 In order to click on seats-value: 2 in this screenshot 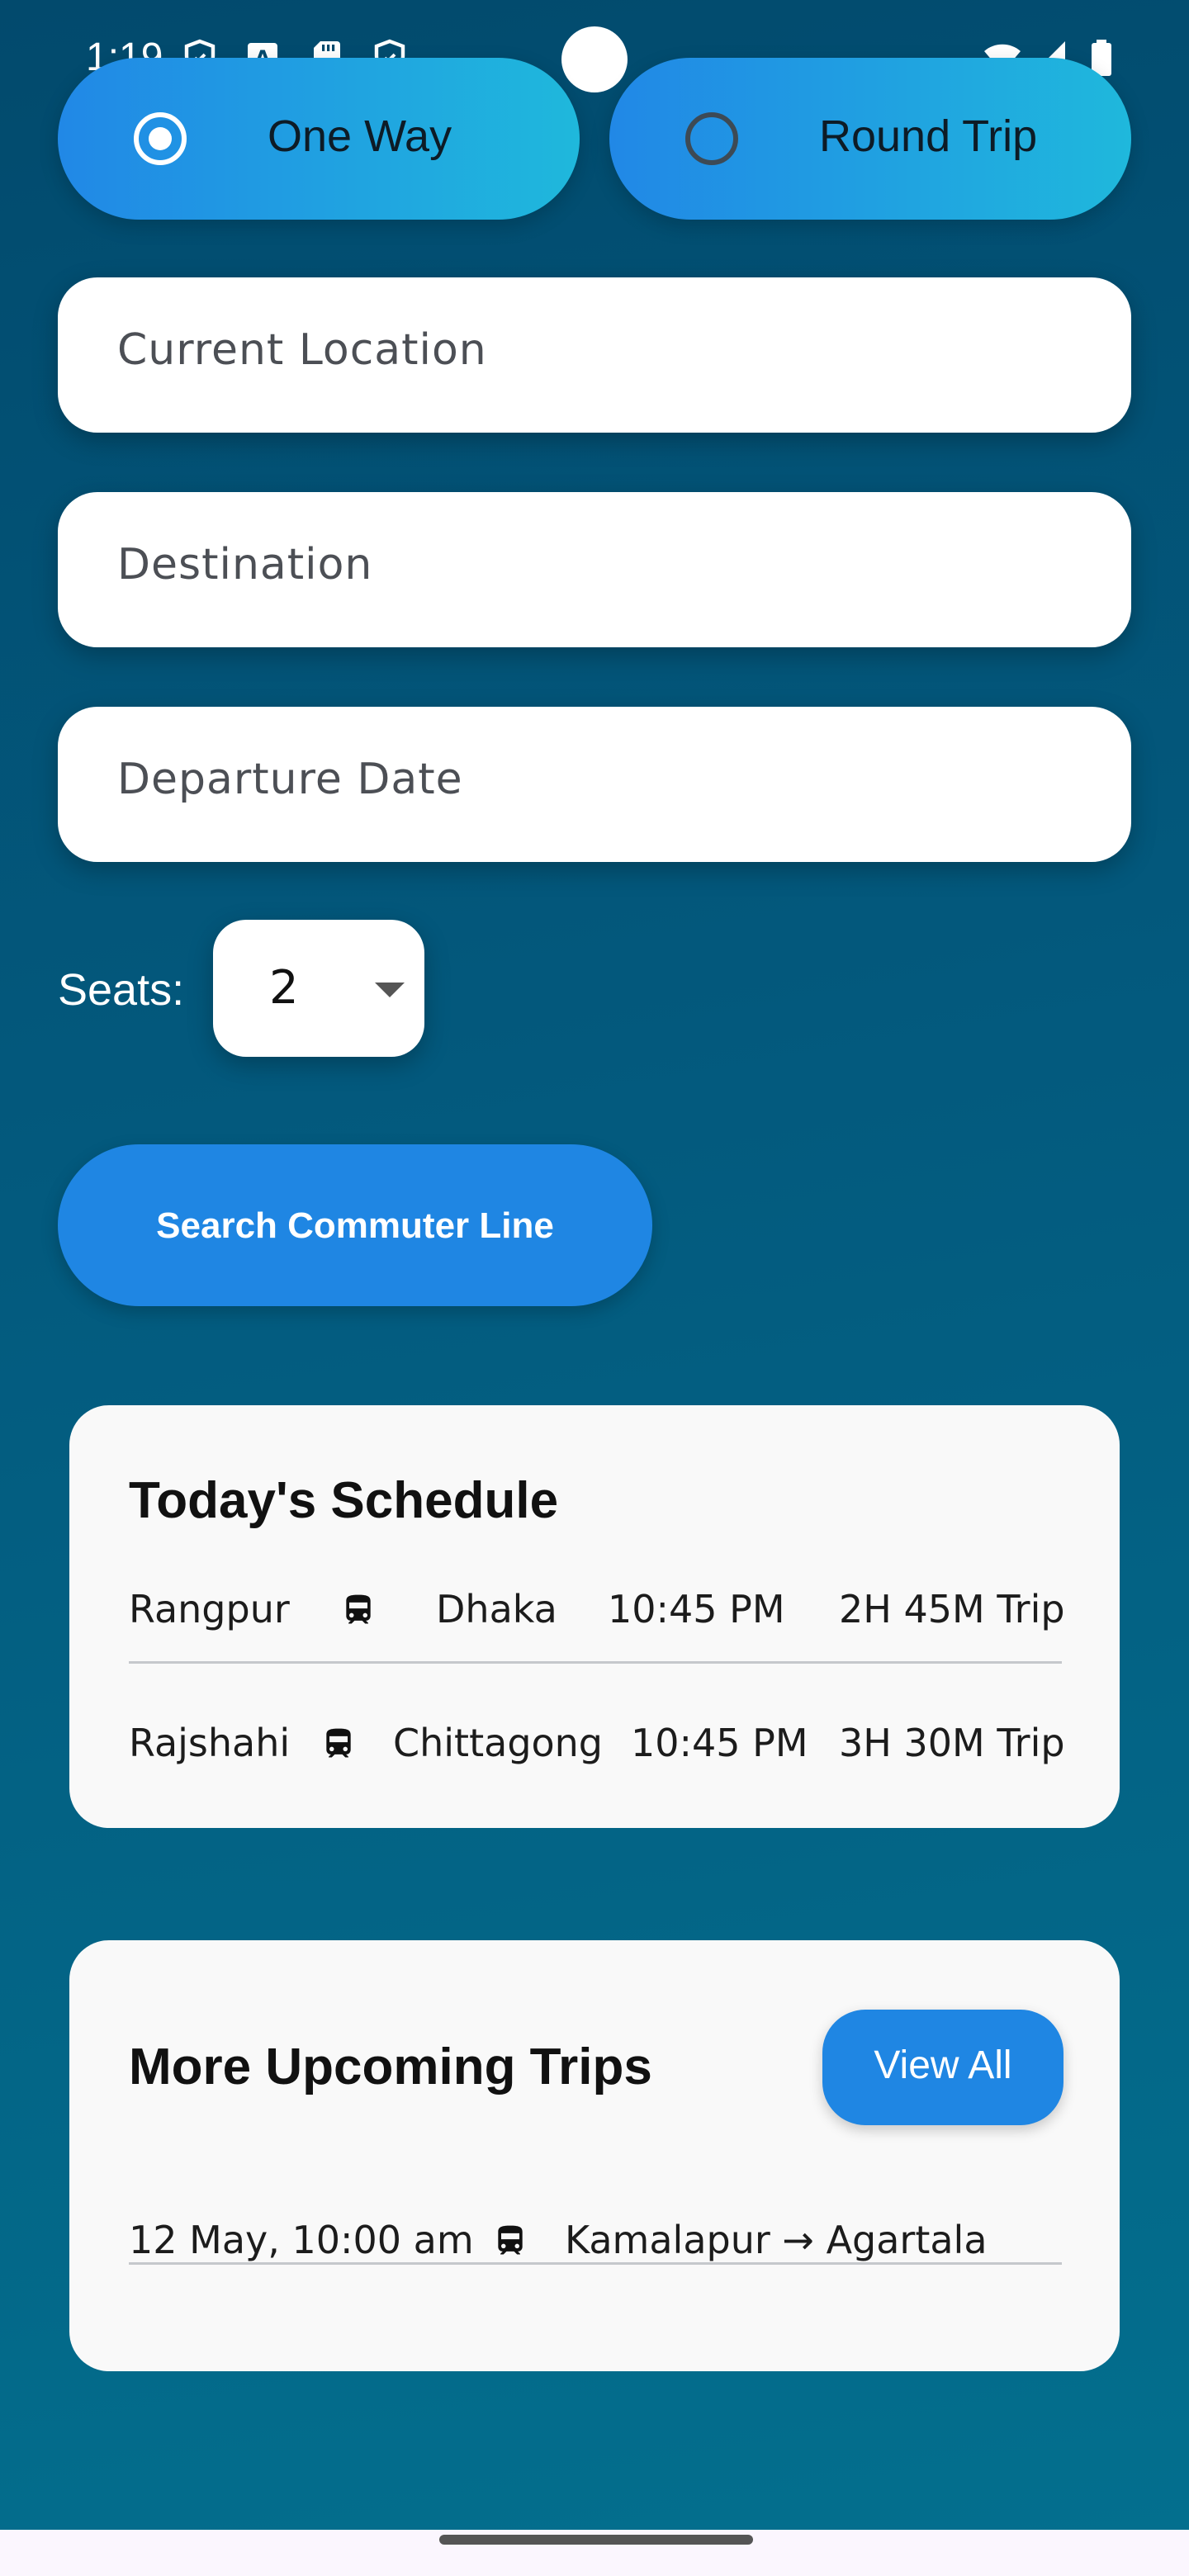, I will do `click(284, 988)`.